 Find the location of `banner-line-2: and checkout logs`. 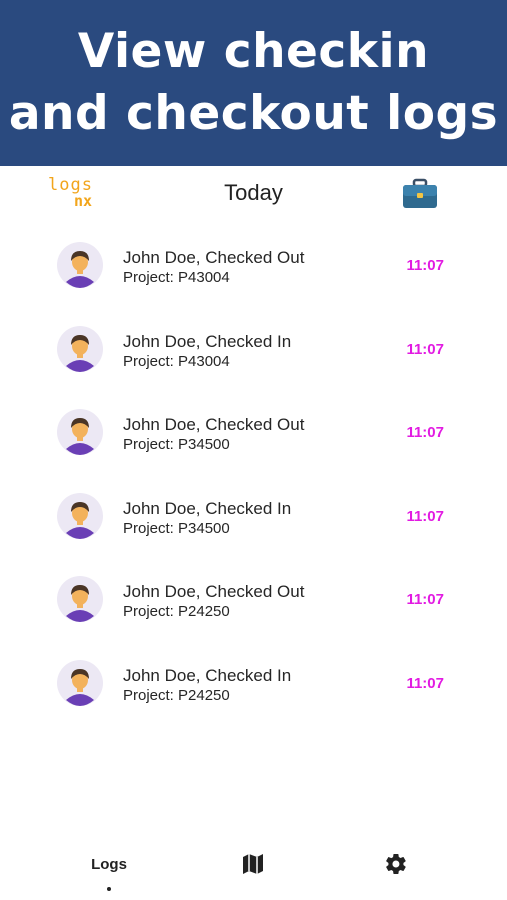

banner-line-2: and checkout logs is located at coordinates (253, 113).